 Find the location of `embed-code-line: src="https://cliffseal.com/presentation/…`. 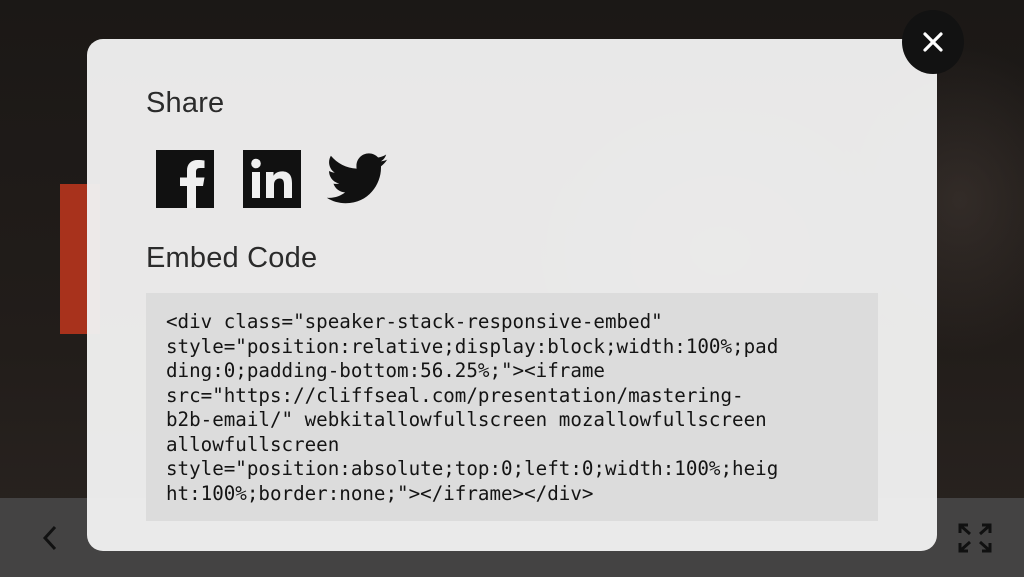

embed-code-line: src="https://cliffseal.com/presentation/… is located at coordinates (455, 395).